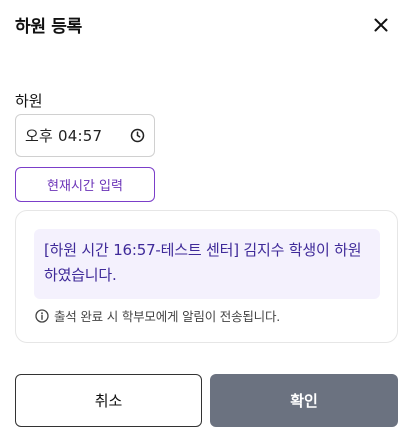 The width and height of the screenshot is (410, 435). What do you see at coordinates (108, 400) in the screenshot?
I see `cancel-button: 취소` at bounding box center [108, 400].